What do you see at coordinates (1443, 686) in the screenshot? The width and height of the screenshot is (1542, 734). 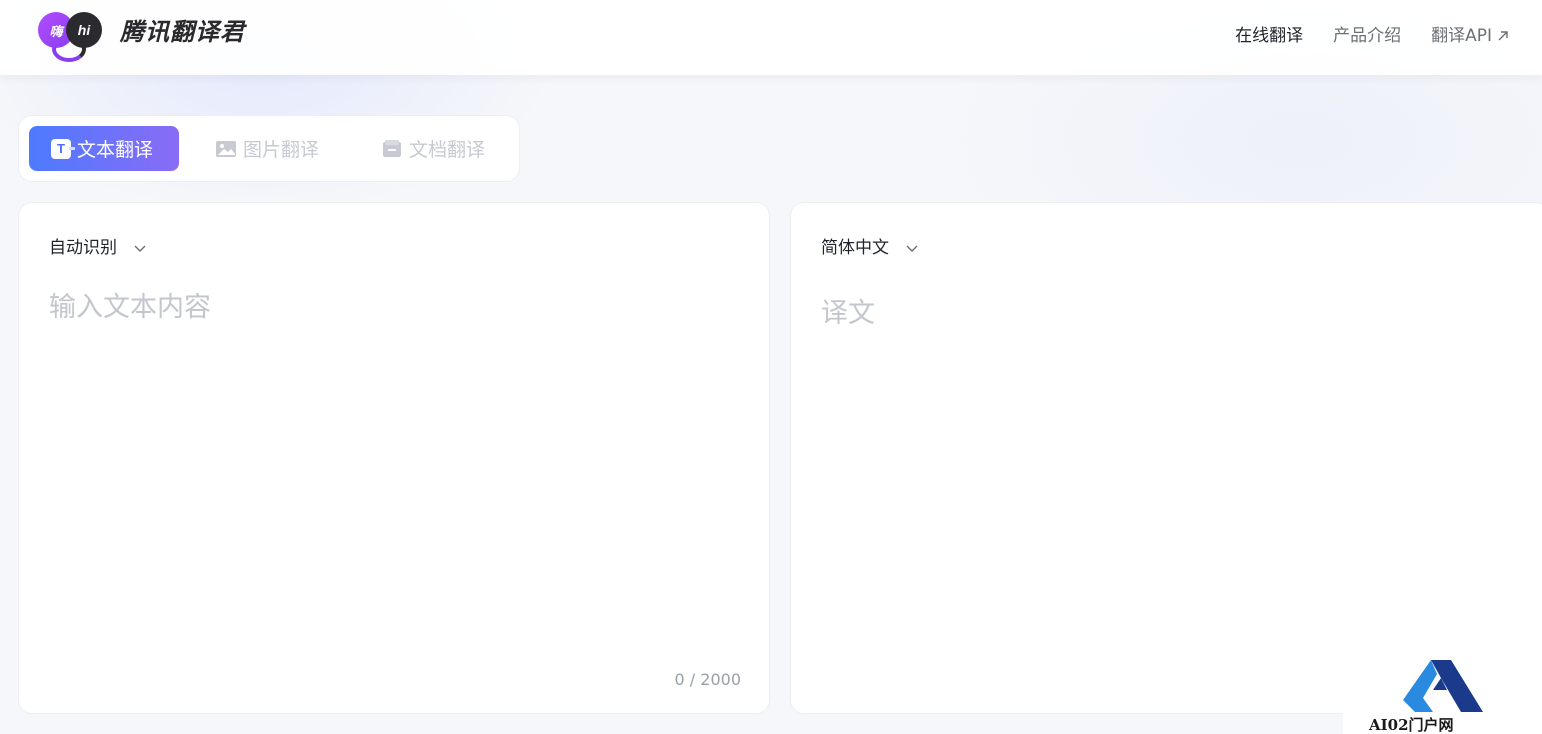 I see `watermark-logo-icon` at bounding box center [1443, 686].